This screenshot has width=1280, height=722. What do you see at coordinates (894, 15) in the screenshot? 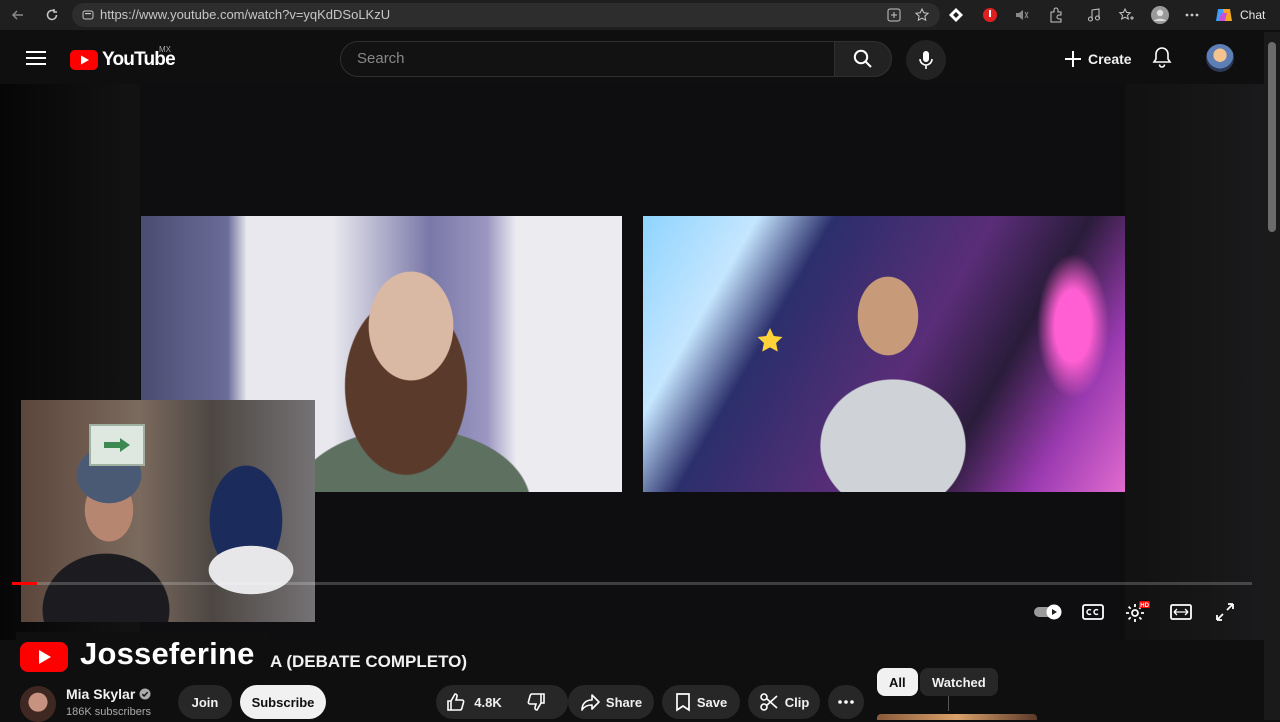
I see `apps-icon` at bounding box center [894, 15].